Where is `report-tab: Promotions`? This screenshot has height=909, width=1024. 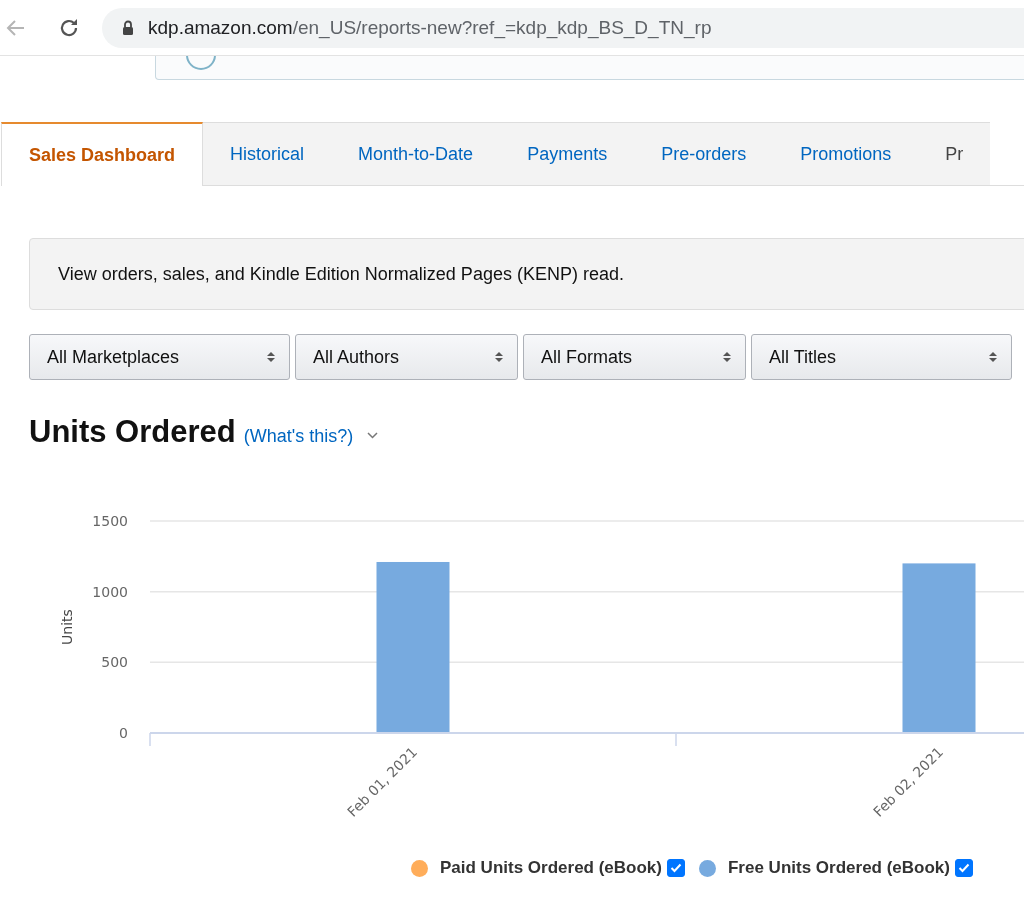 report-tab: Promotions is located at coordinates (846, 154).